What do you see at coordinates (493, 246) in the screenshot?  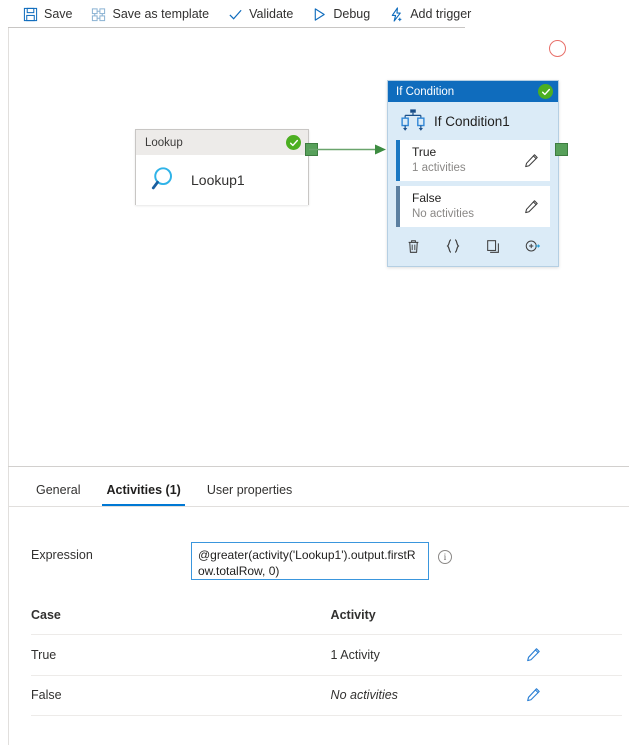 I see `duplicate-icon` at bounding box center [493, 246].